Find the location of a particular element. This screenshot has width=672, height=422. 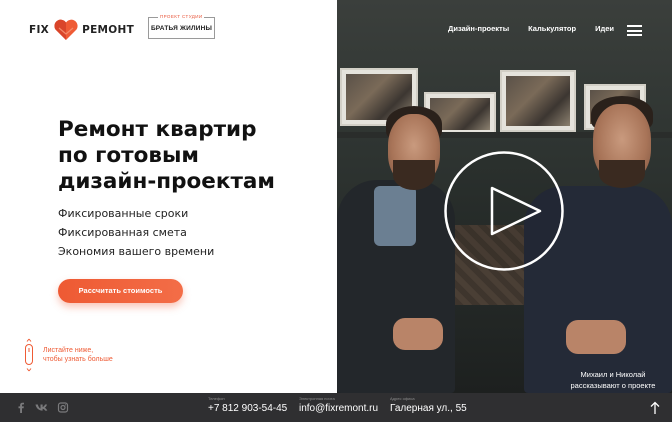

hero-title-line: дизайн-проектам is located at coordinates (167, 181).